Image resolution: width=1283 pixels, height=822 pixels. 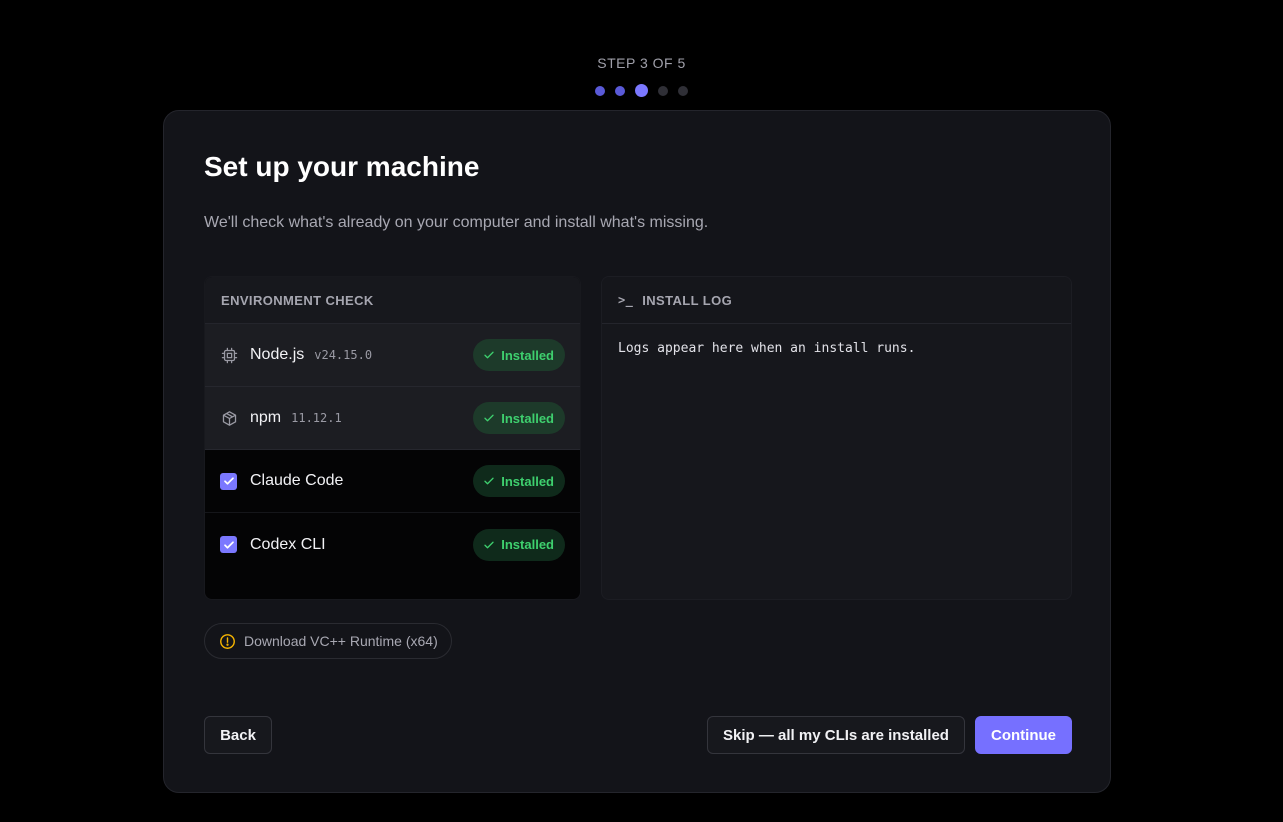 What do you see at coordinates (626, 300) in the screenshot?
I see `terminal-prompt-icon: >_` at bounding box center [626, 300].